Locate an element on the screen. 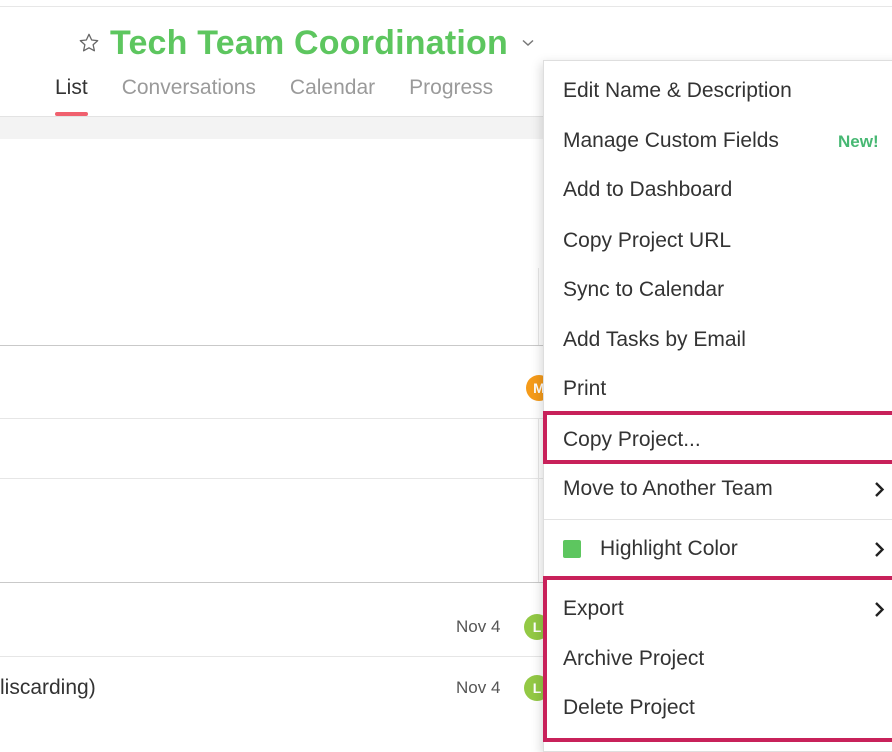 This screenshot has height=752, width=892. tab-list: List is located at coordinates (71, 96).